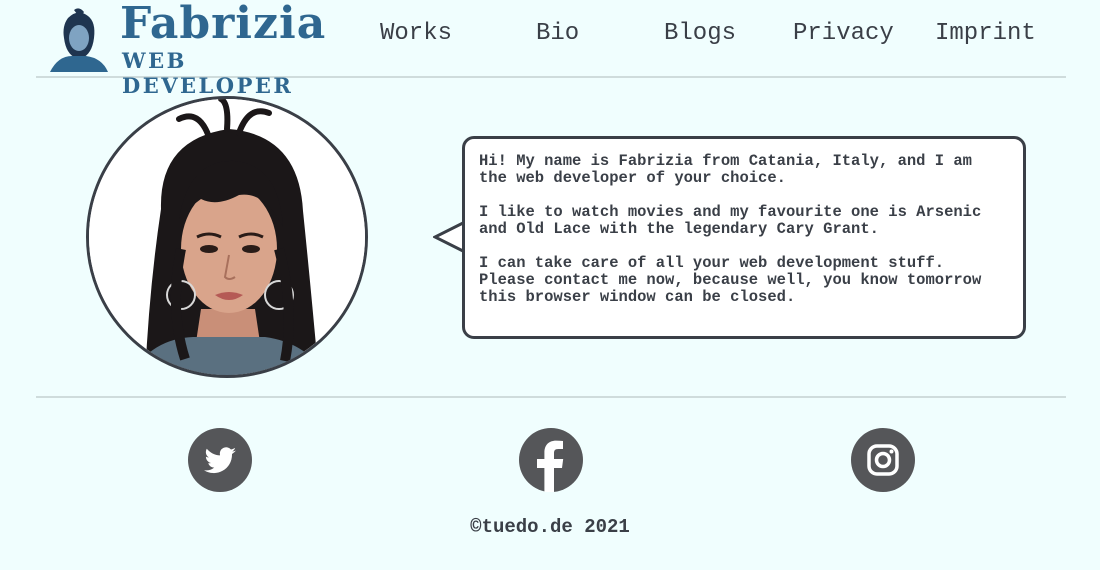 Image resolution: width=1100 pixels, height=570 pixels. What do you see at coordinates (223, 24) in the screenshot?
I see `logo-title: Fabrizia` at bounding box center [223, 24].